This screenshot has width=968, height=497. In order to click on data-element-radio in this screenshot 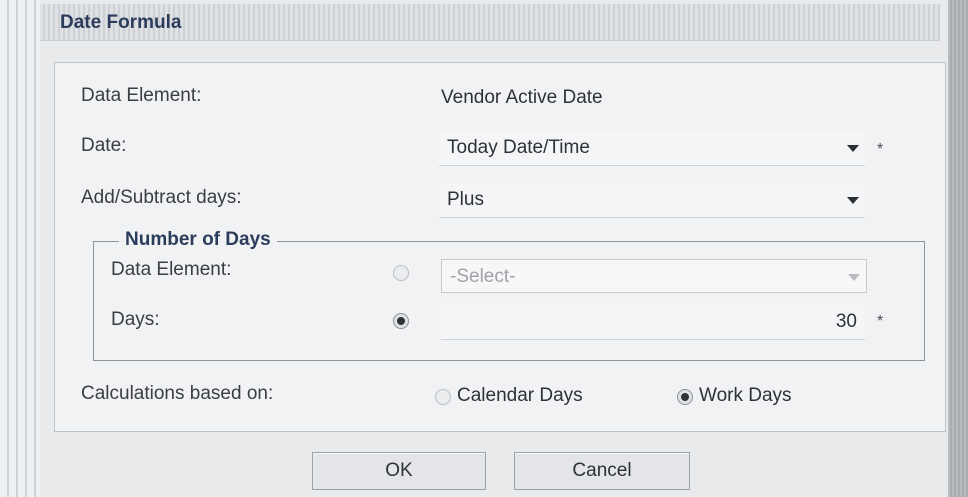, I will do `click(401, 273)`.